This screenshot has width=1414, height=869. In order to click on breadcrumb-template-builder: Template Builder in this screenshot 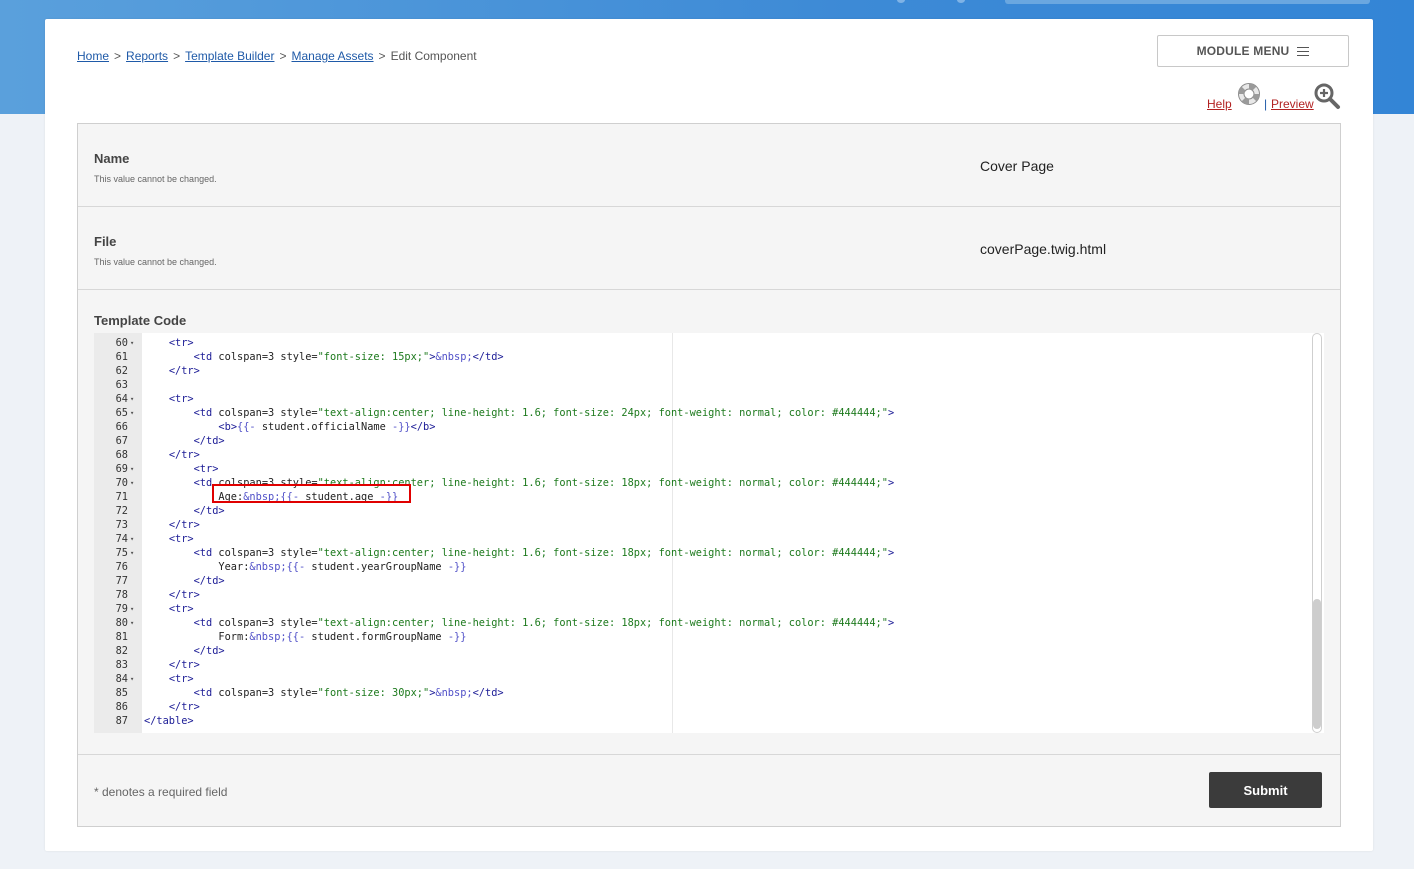, I will do `click(229, 56)`.